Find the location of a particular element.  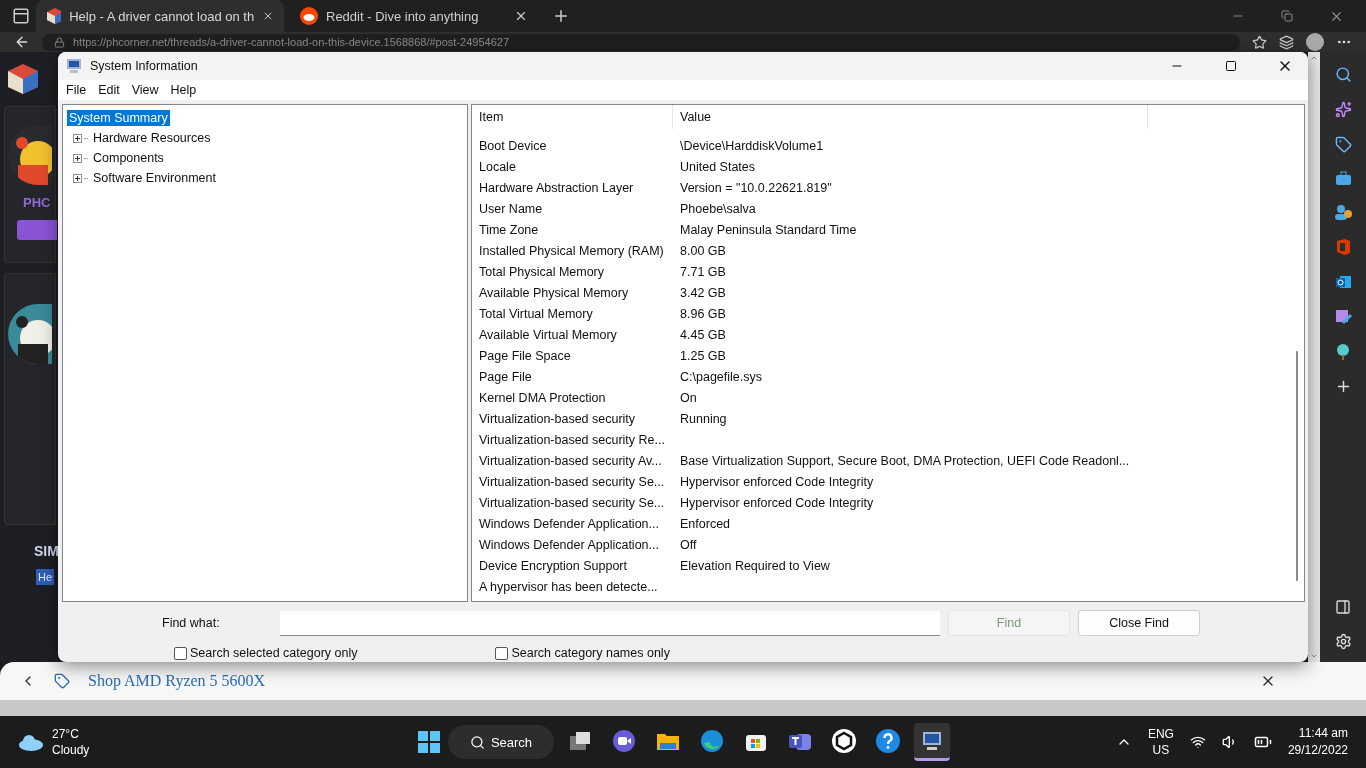

restore-icon is located at coordinates (1287, 16).